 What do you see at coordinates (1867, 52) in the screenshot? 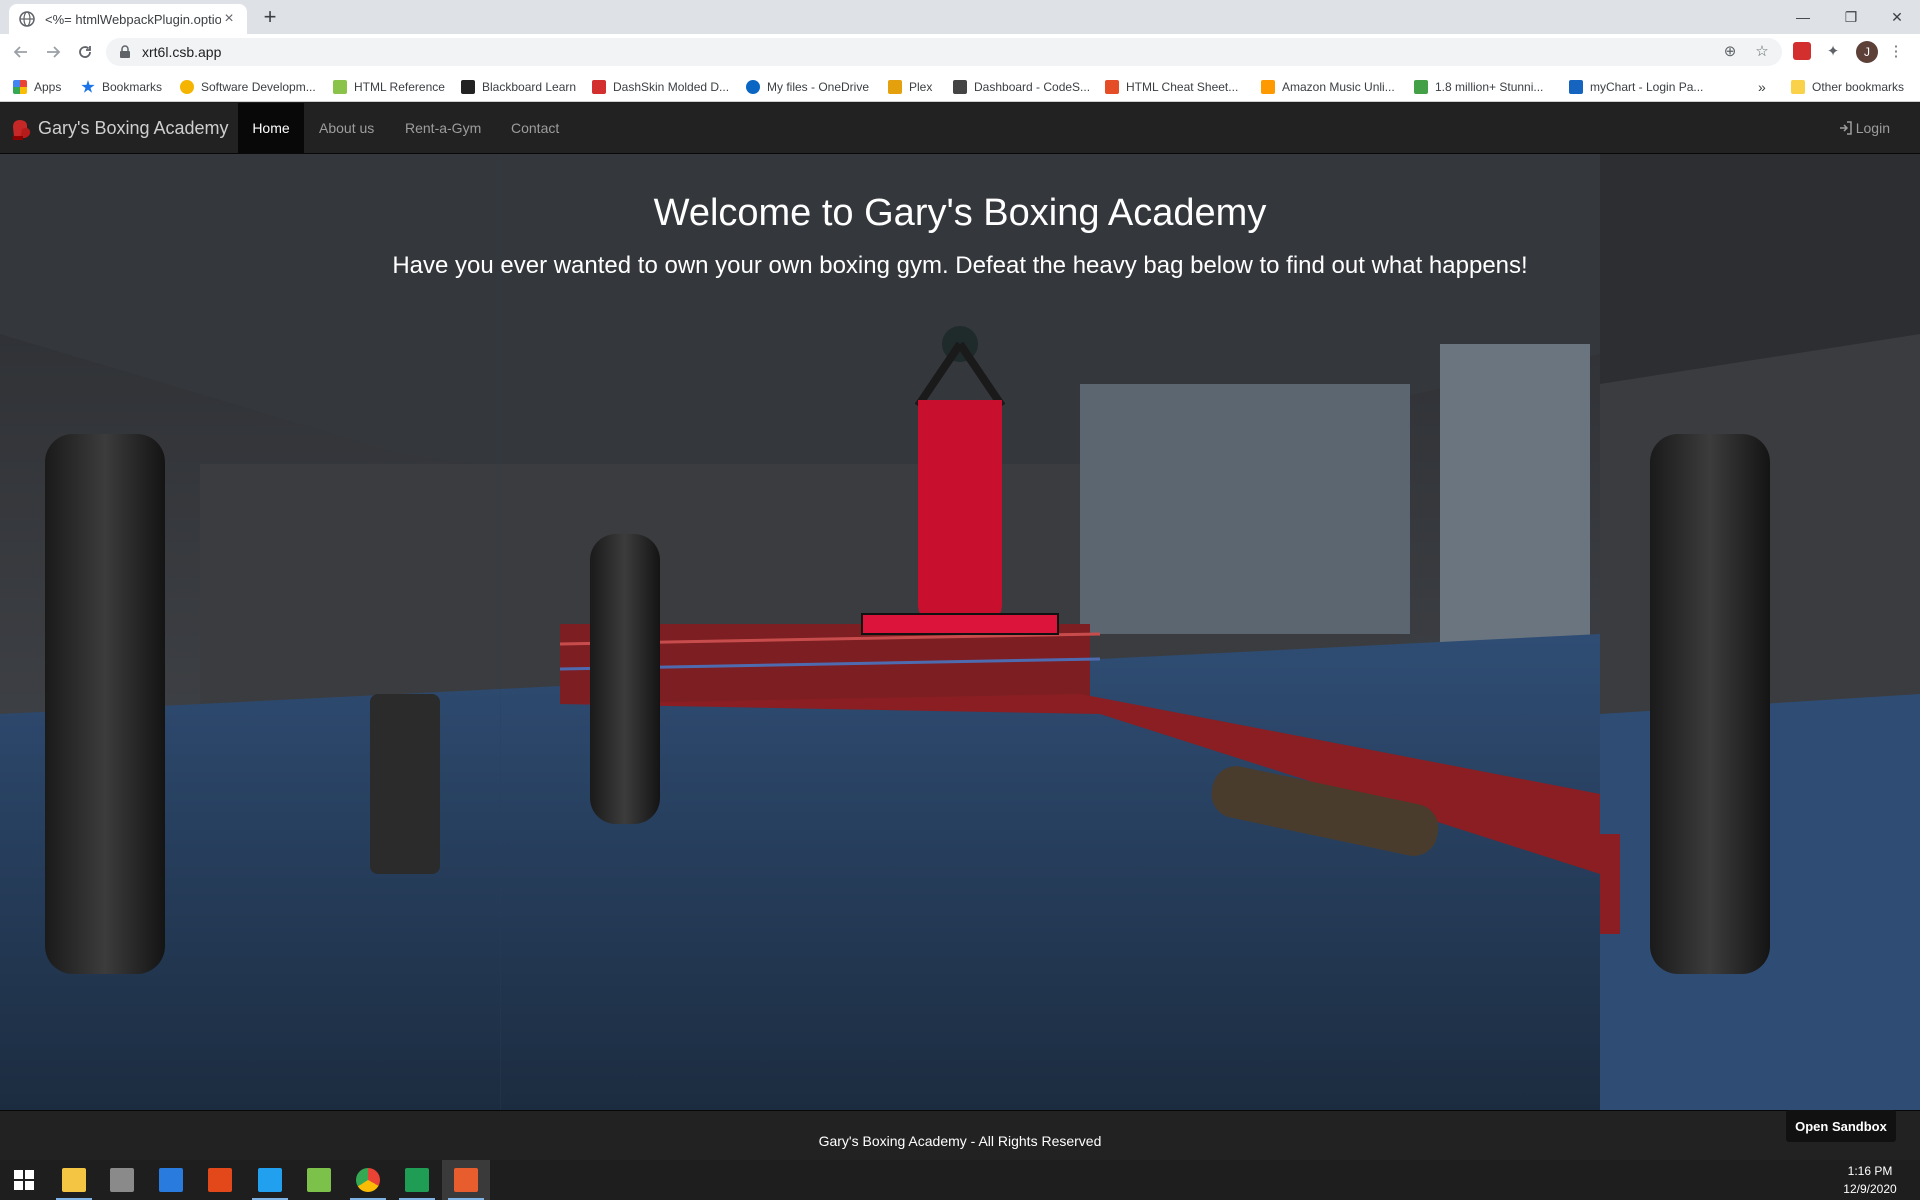
I see `profile-avatar: J` at bounding box center [1867, 52].